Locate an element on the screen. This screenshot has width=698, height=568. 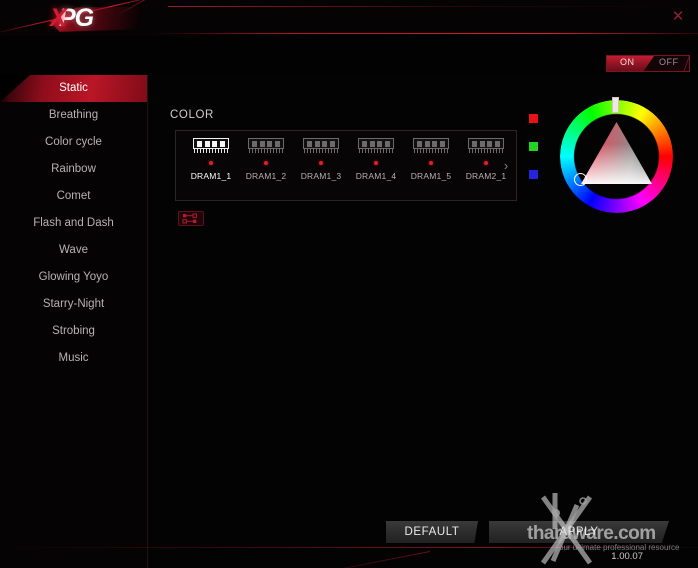
device-label: DRAM1_4 is located at coordinates (376, 176).